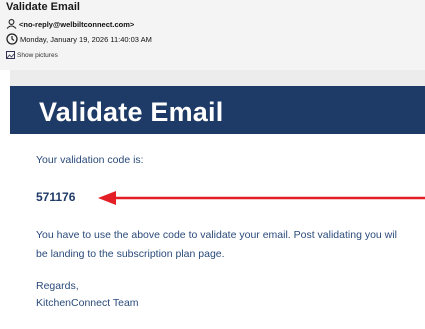 The image size is (425, 329). Describe the element at coordinates (87, 303) in the screenshot. I see `signature-text: KitchenConnect Team` at that location.